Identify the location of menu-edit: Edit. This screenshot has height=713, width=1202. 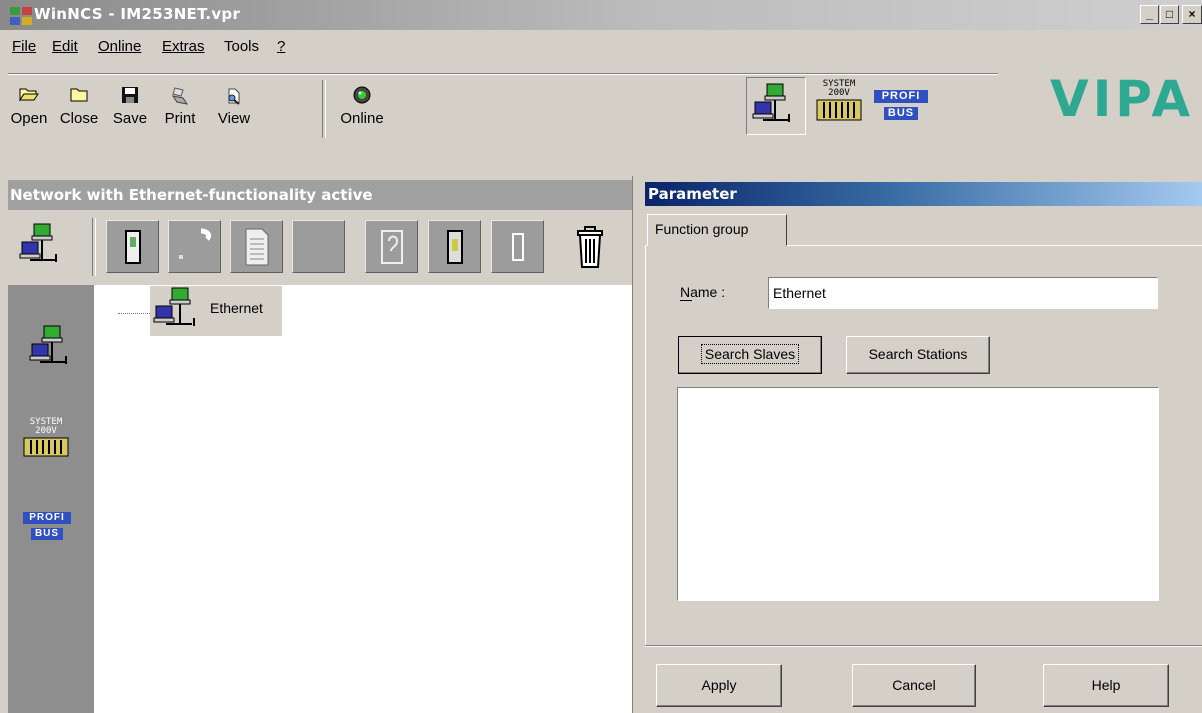
(65, 46).